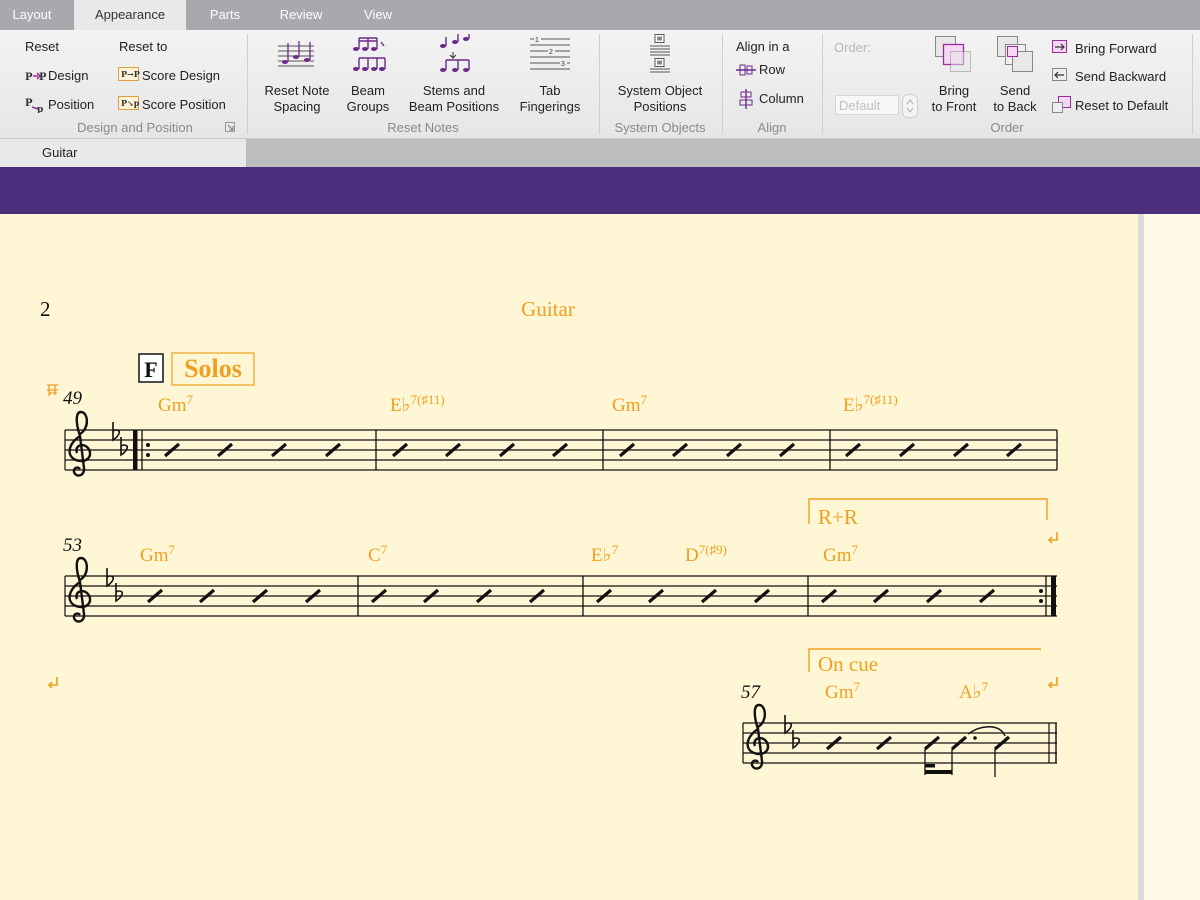 The height and width of the screenshot is (900, 1200). Describe the element at coordinates (1116, 48) in the screenshot. I see `bring-forward-button: Bring Forward` at that location.